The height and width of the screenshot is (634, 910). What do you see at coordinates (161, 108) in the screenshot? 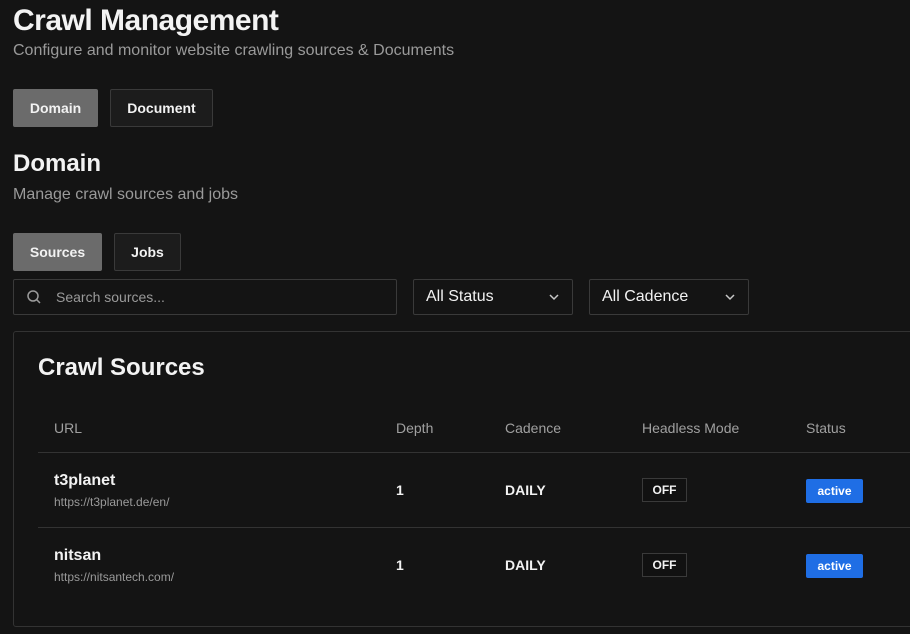
I see `tab-document: Document` at bounding box center [161, 108].